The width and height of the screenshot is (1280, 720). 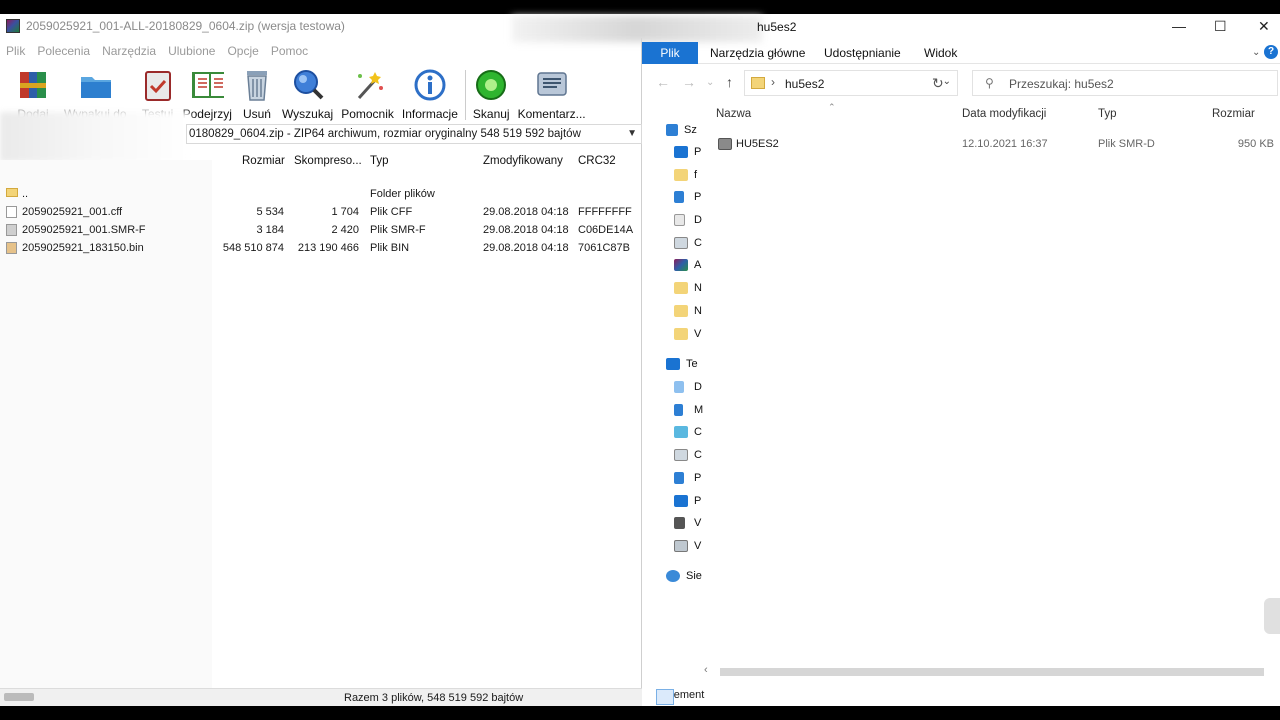 What do you see at coordinates (289, 51) in the screenshot?
I see `menu-pomoc: Pomoc` at bounding box center [289, 51].